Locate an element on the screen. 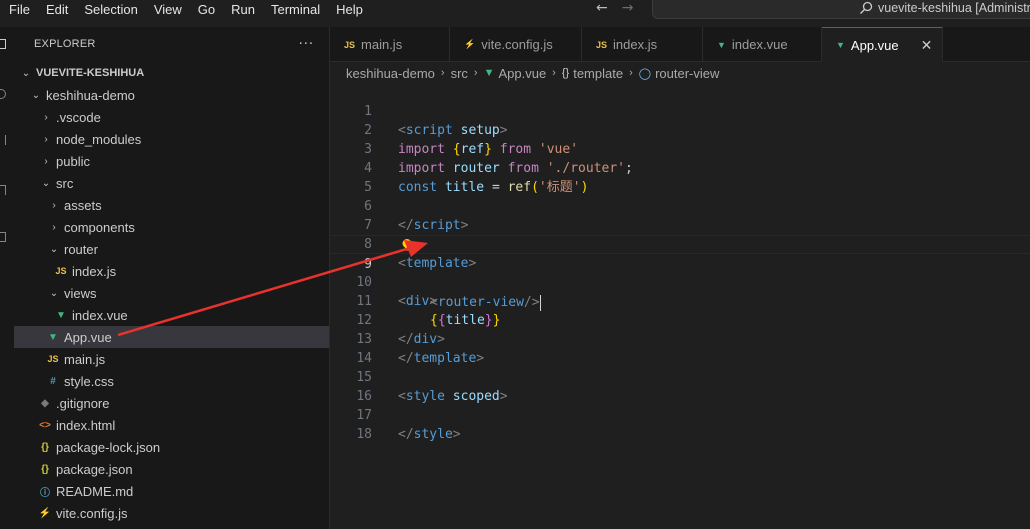 This screenshot has width=1030, height=529. activity-bar is located at coordinates (7, 278).